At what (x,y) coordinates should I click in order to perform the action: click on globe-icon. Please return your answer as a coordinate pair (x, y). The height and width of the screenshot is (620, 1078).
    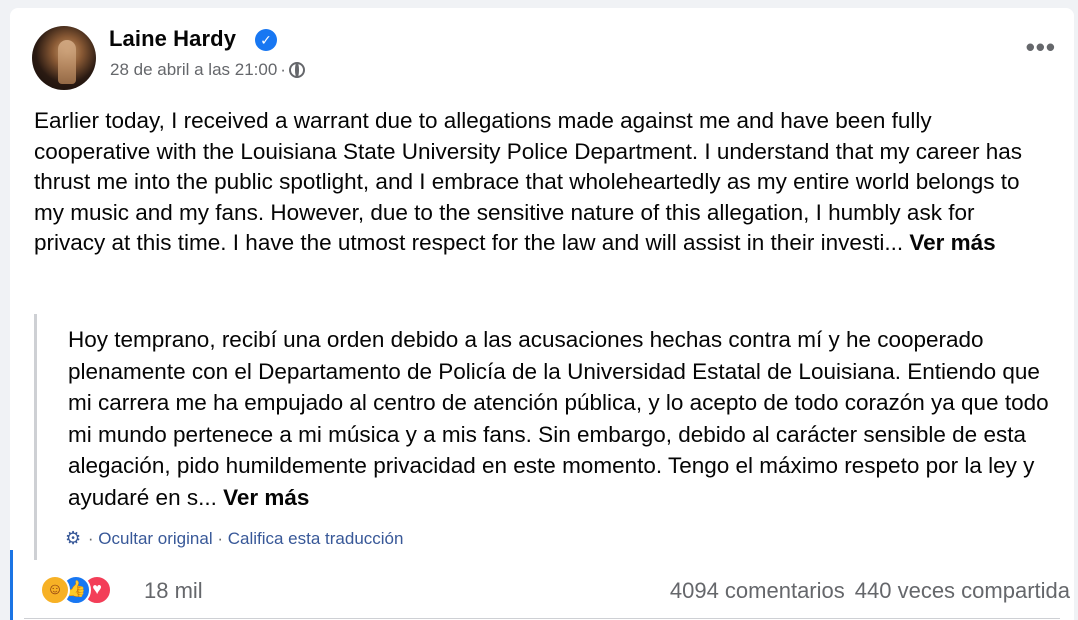
    Looking at the image, I should click on (296, 70).